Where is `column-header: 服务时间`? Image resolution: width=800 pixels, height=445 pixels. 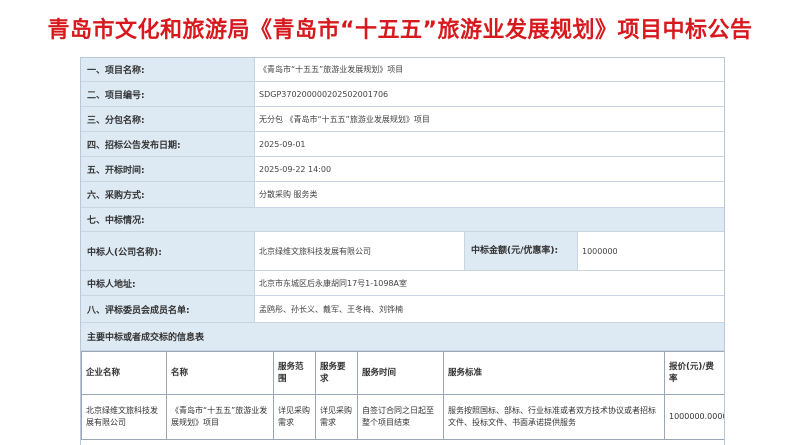 column-header: 服务时间 is located at coordinates (400, 373).